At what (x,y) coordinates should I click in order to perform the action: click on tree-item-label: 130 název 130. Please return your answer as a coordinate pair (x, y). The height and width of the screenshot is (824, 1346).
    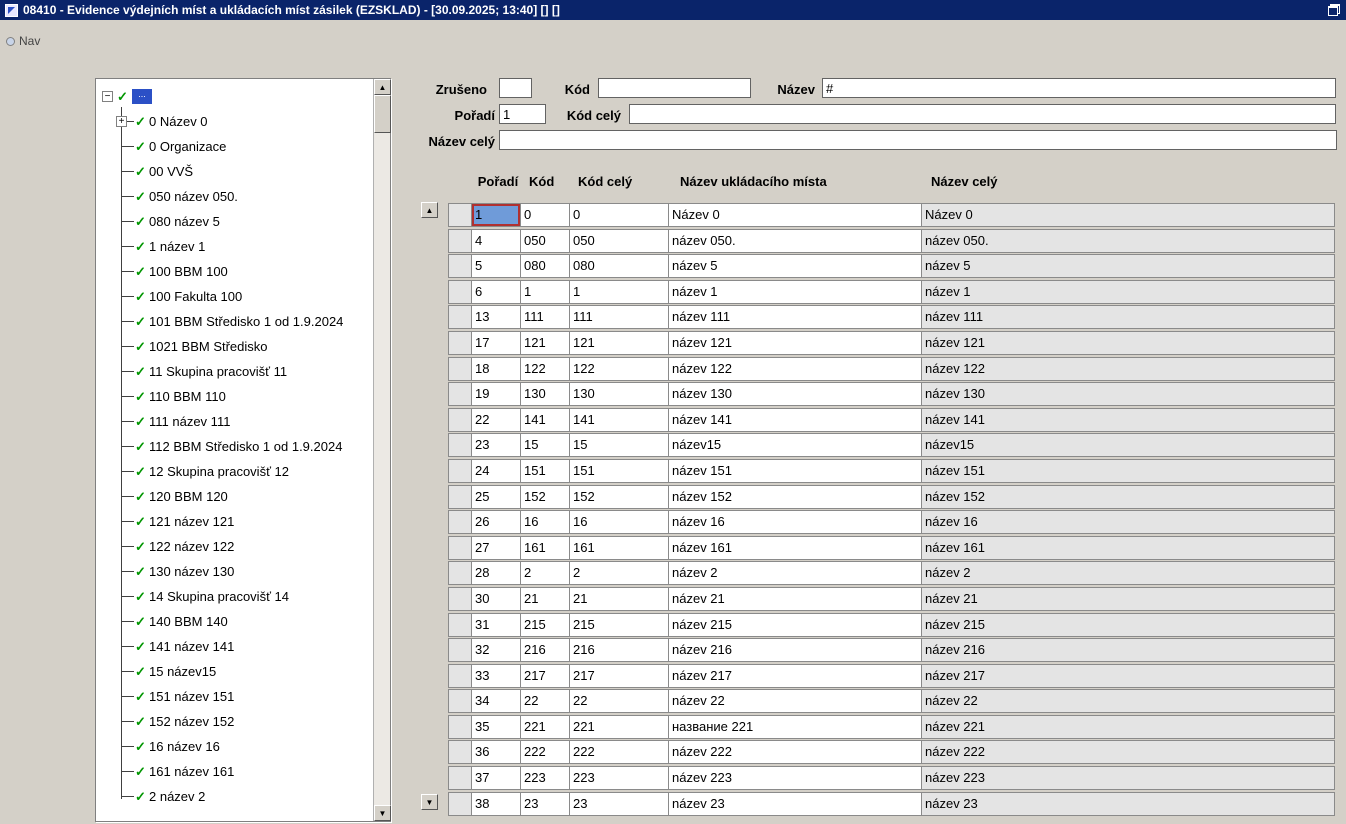
    Looking at the image, I should click on (191, 571).